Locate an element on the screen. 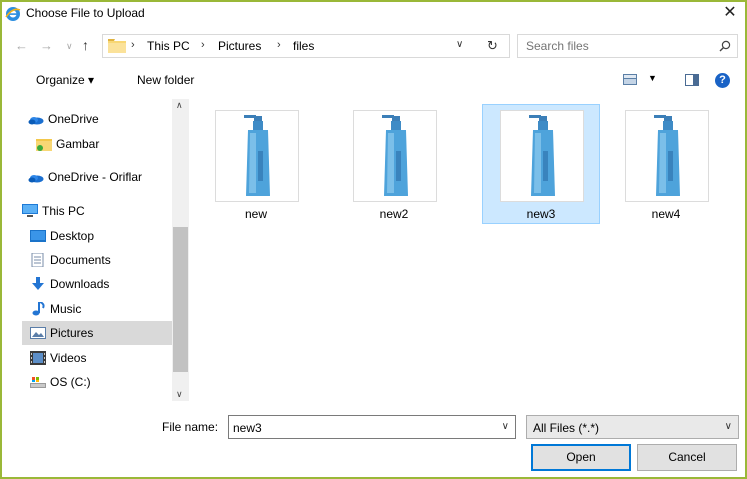  new-folder-button: New folder is located at coordinates (165, 80).